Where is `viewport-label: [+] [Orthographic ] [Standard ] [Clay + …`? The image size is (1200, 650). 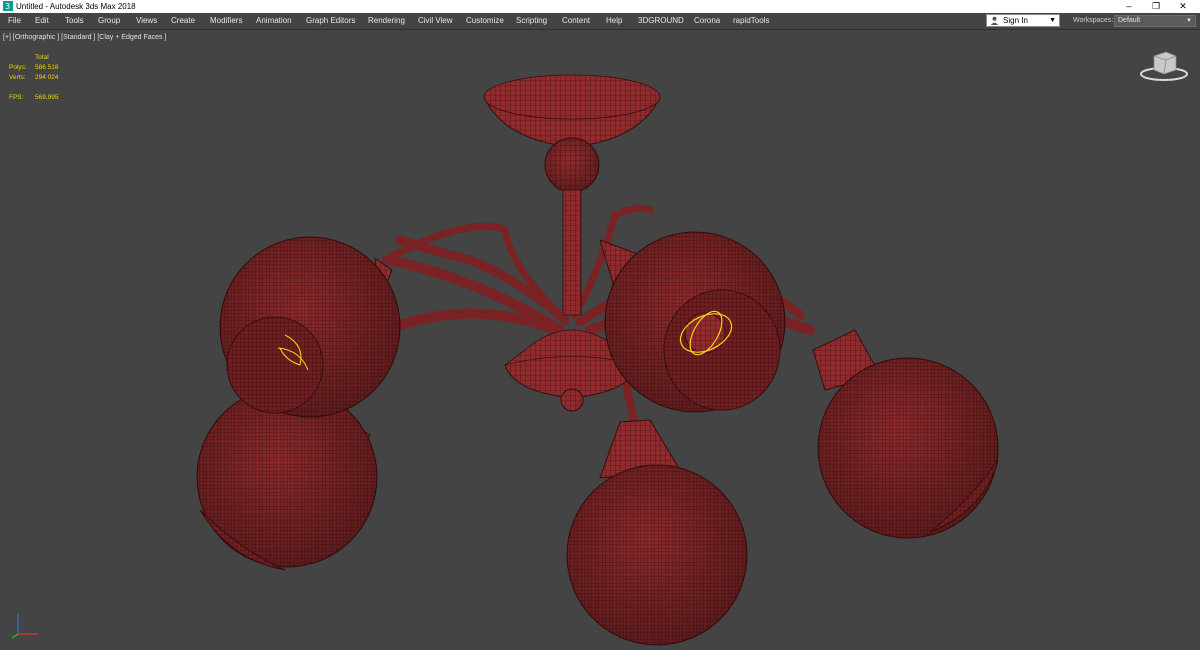
viewport-label: [+] [Orthographic ] [Standard ] [Clay + … is located at coordinates (84, 38).